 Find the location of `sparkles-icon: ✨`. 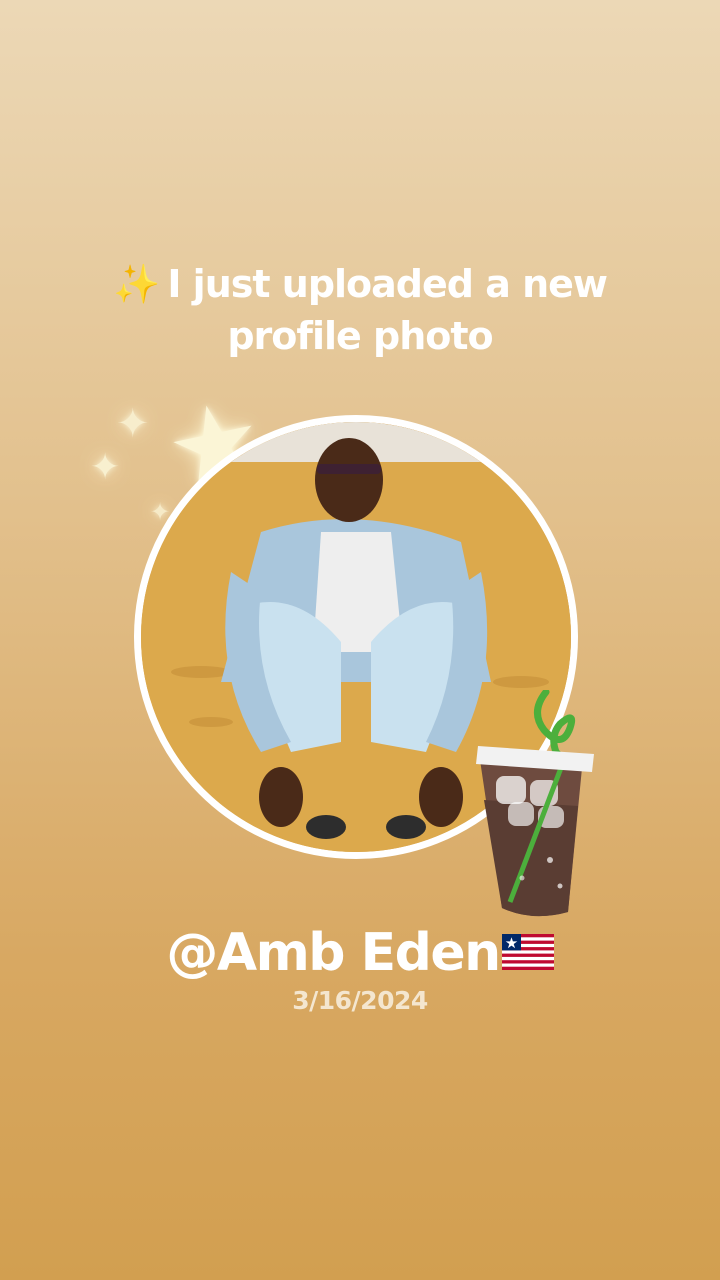

sparkles-icon: ✨ is located at coordinates (136, 284).